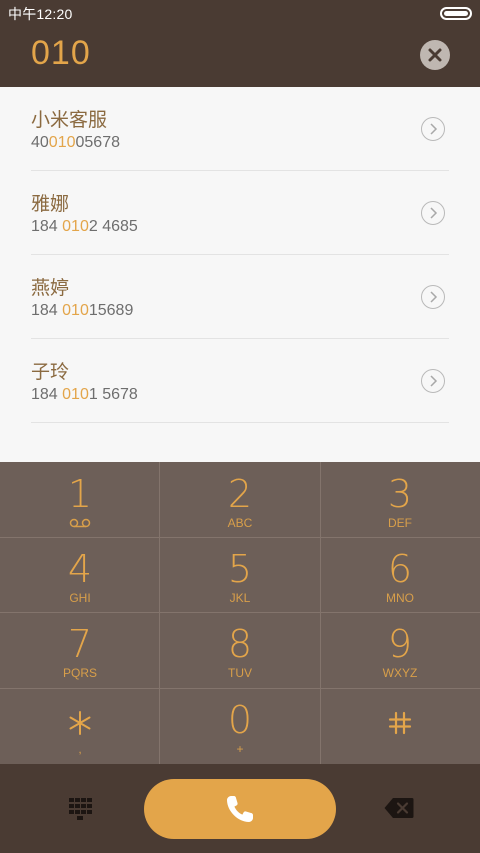 The width and height of the screenshot is (480, 853). I want to click on call-button, so click(240, 809).